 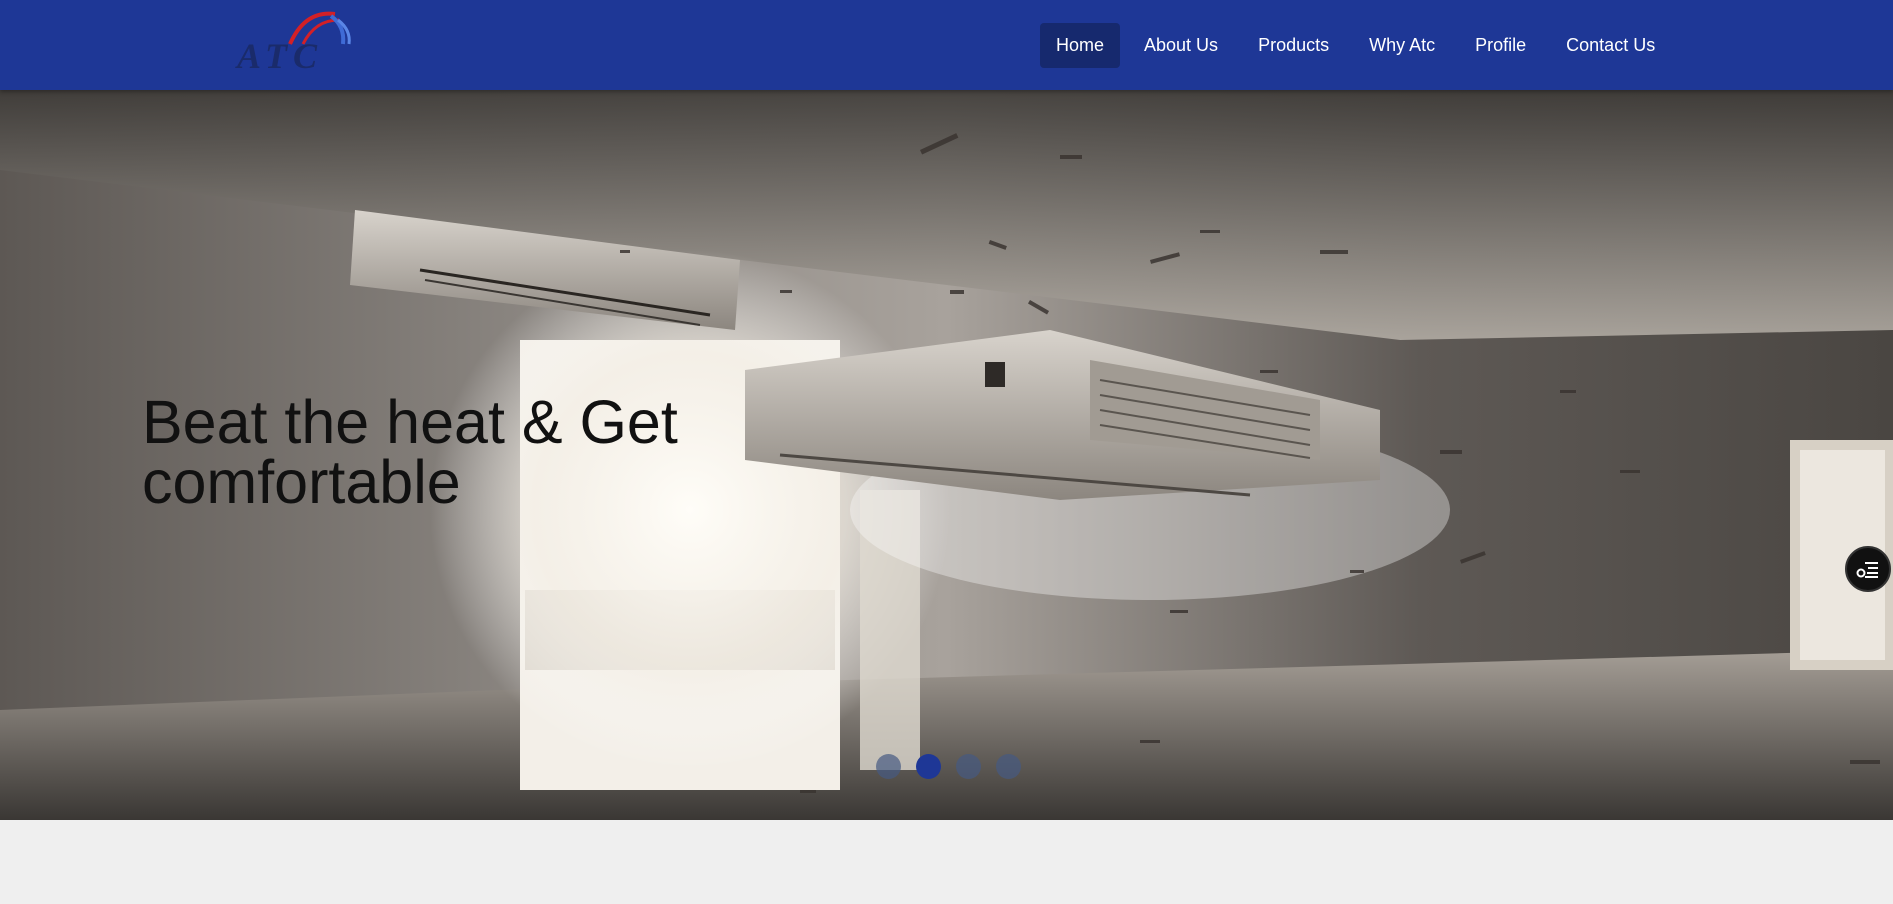 I want to click on content-section-background, so click(x=946, y=862).